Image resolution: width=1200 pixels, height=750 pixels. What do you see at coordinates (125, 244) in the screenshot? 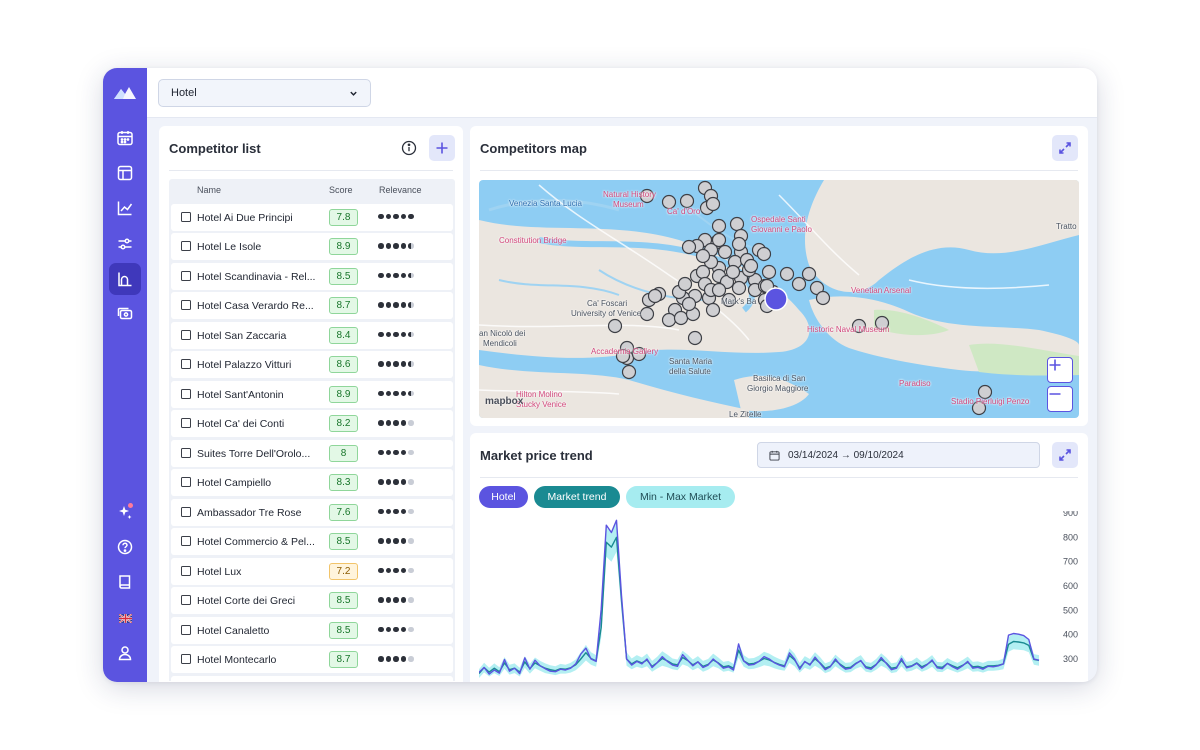
I see `sidebar-settings-button` at bounding box center [125, 244].